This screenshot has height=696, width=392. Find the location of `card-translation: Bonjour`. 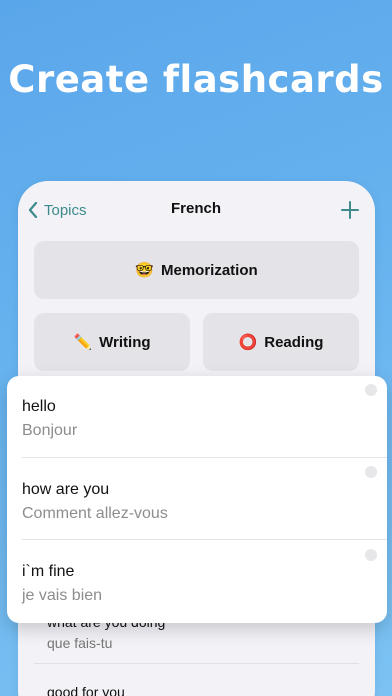

card-translation: Bonjour is located at coordinates (50, 430).